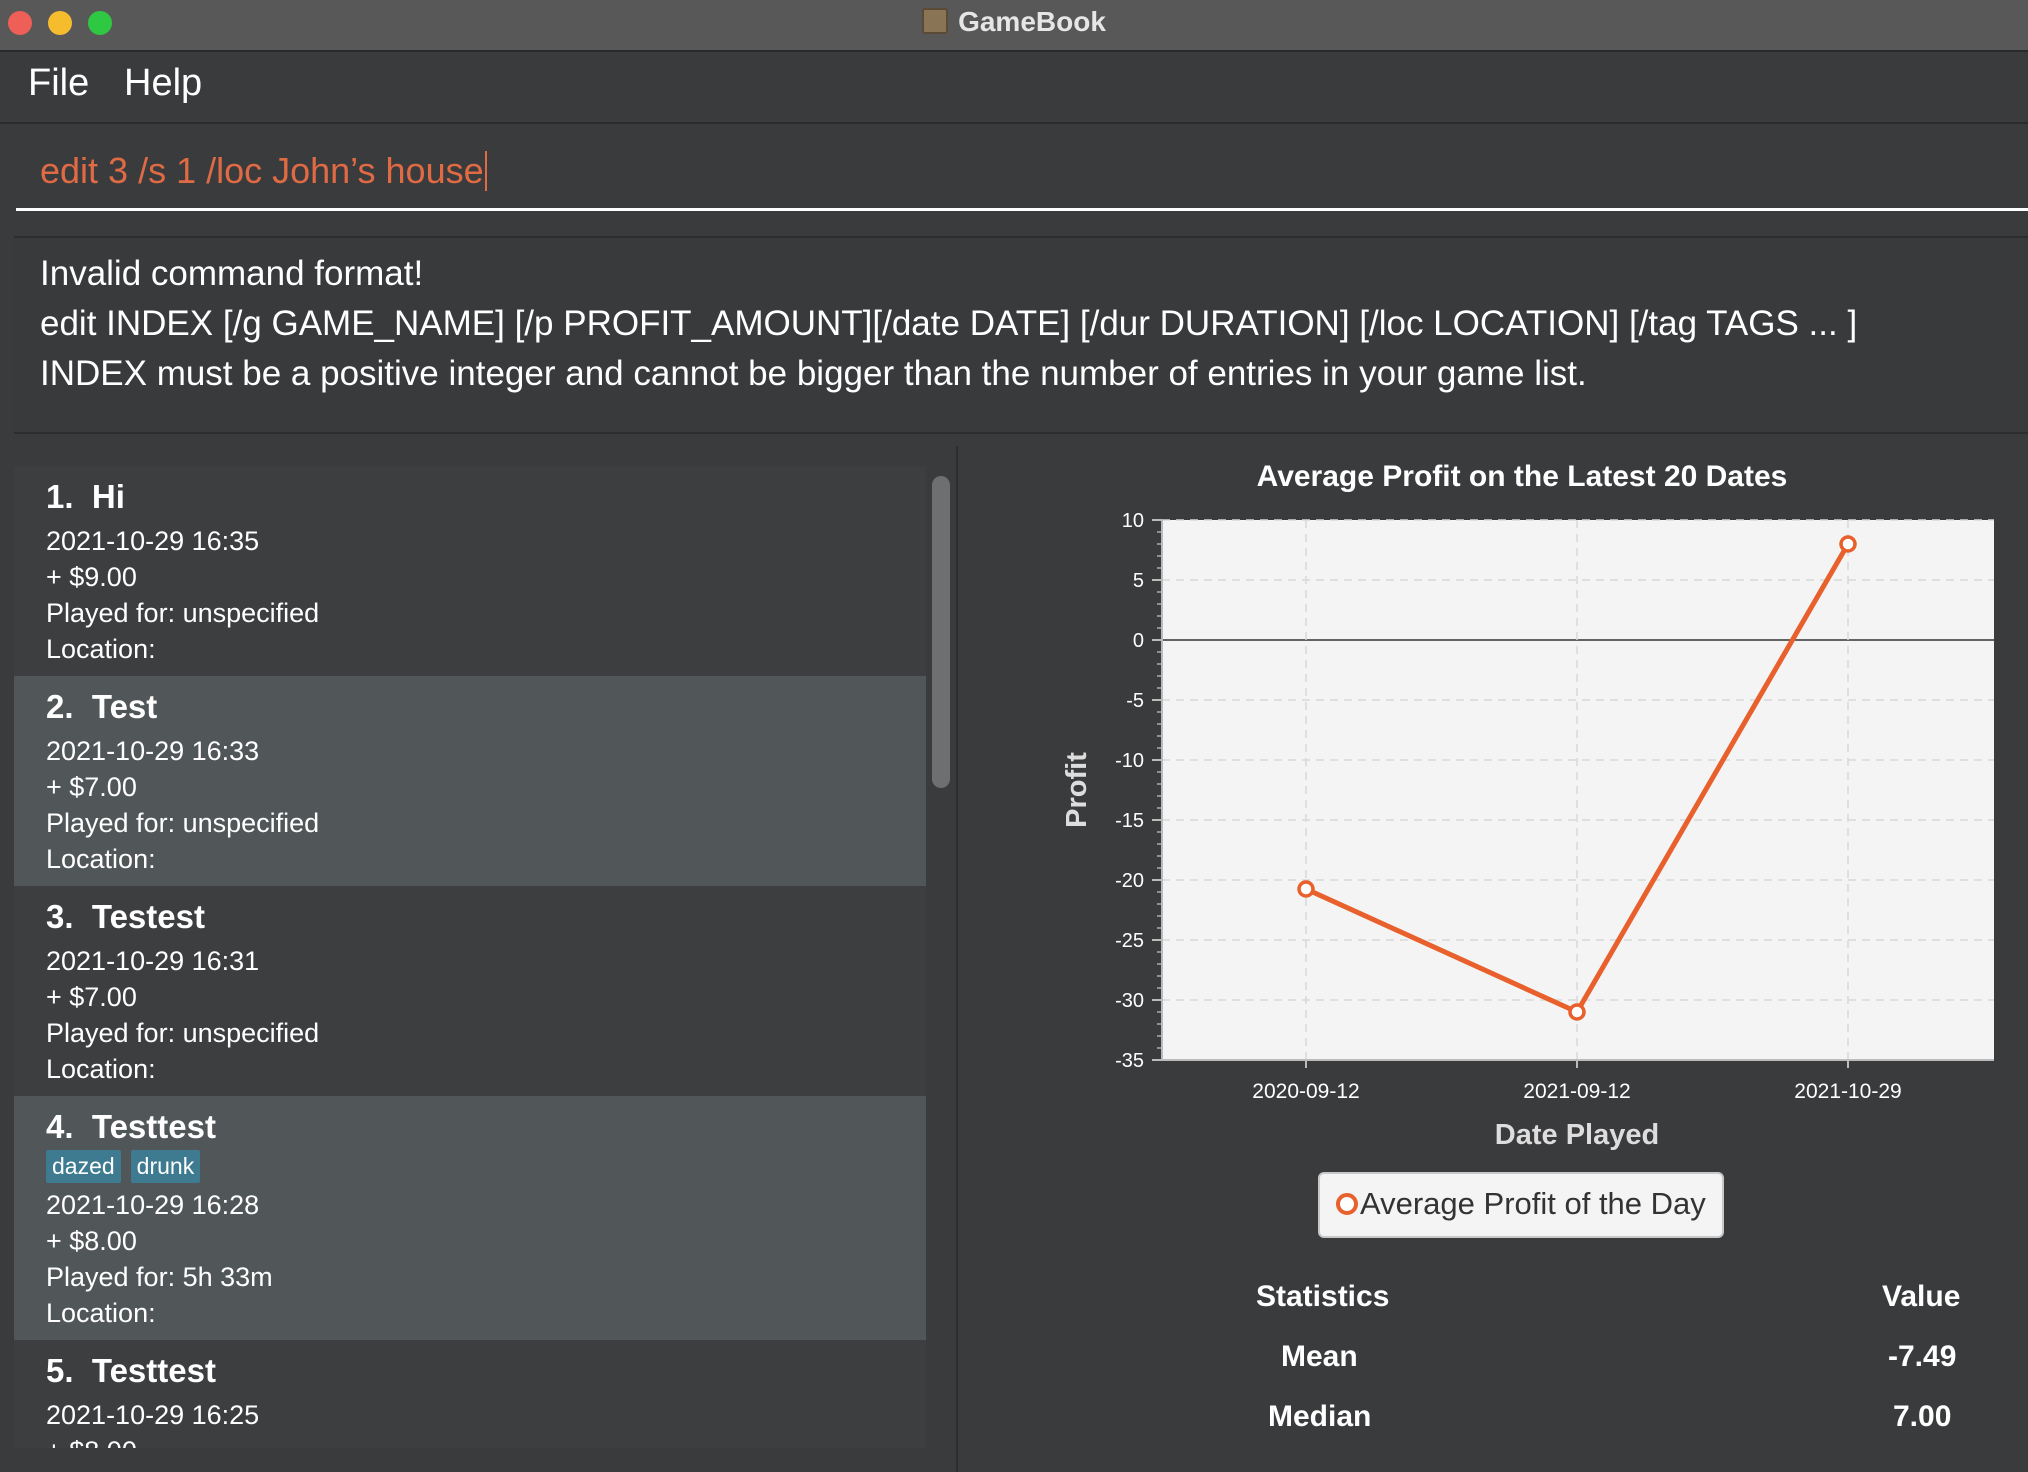 The image size is (2028, 1472). Describe the element at coordinates (1129, 761) in the screenshot. I see `y-tick-label: -10` at that location.